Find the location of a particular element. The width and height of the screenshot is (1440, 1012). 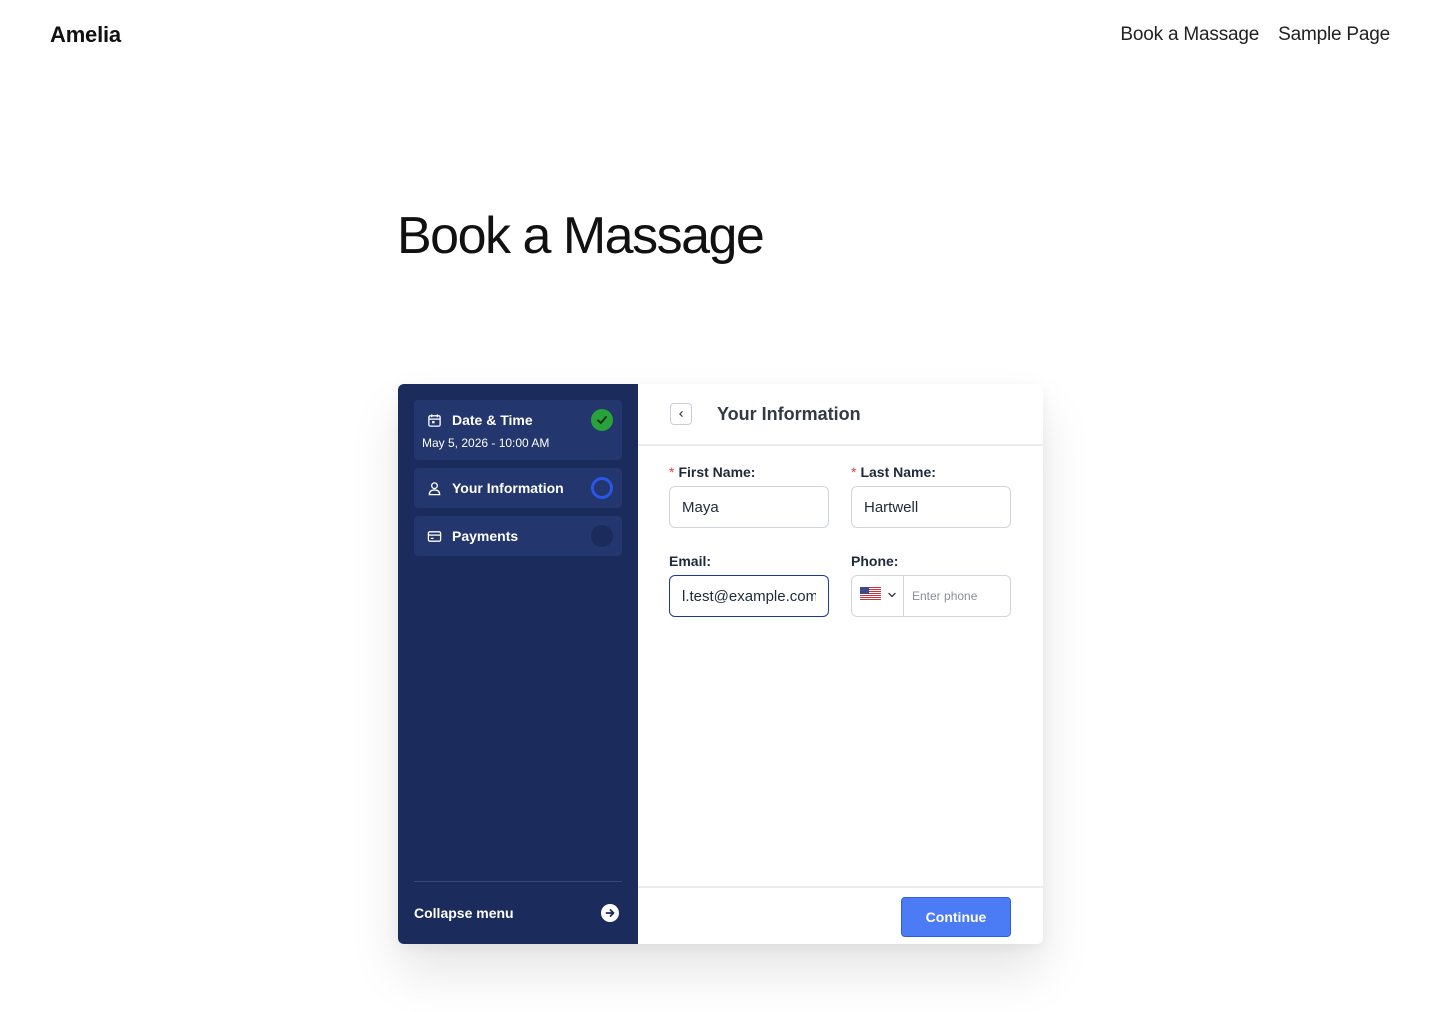

first-name-label: * First Name: is located at coordinates (712, 472).